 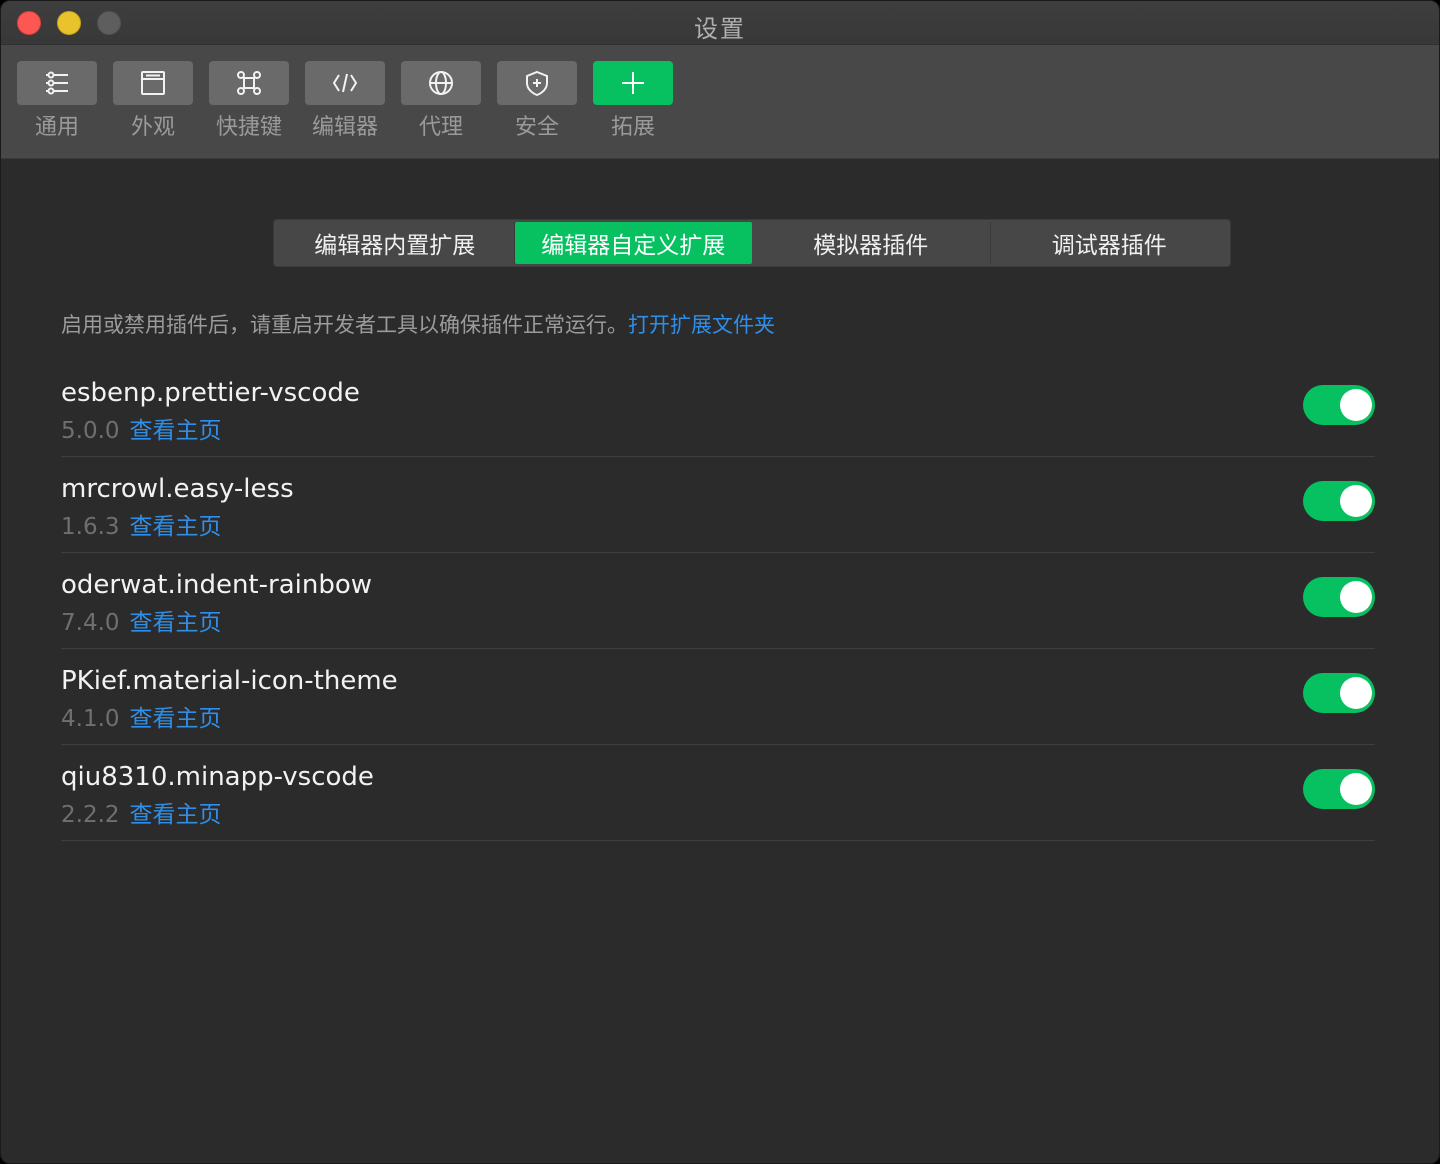 I want to click on restart-notice: 启用或禁用插件后，请重启开发者工具以确保插件正常运行。打开扩展文件夹, so click(x=418, y=324).